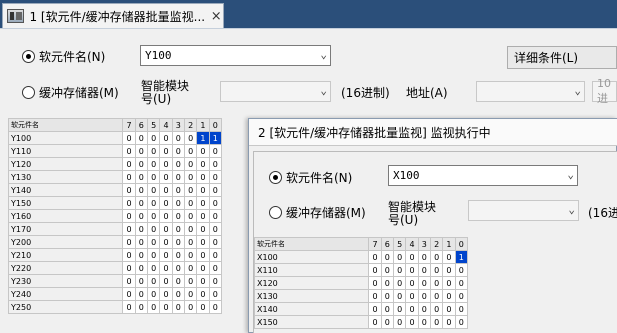 The height and width of the screenshot is (333, 617). What do you see at coordinates (115, 177) in the screenshot?
I see `table-row: Y130 0 0 0 0 0 0 0 0` at bounding box center [115, 177].